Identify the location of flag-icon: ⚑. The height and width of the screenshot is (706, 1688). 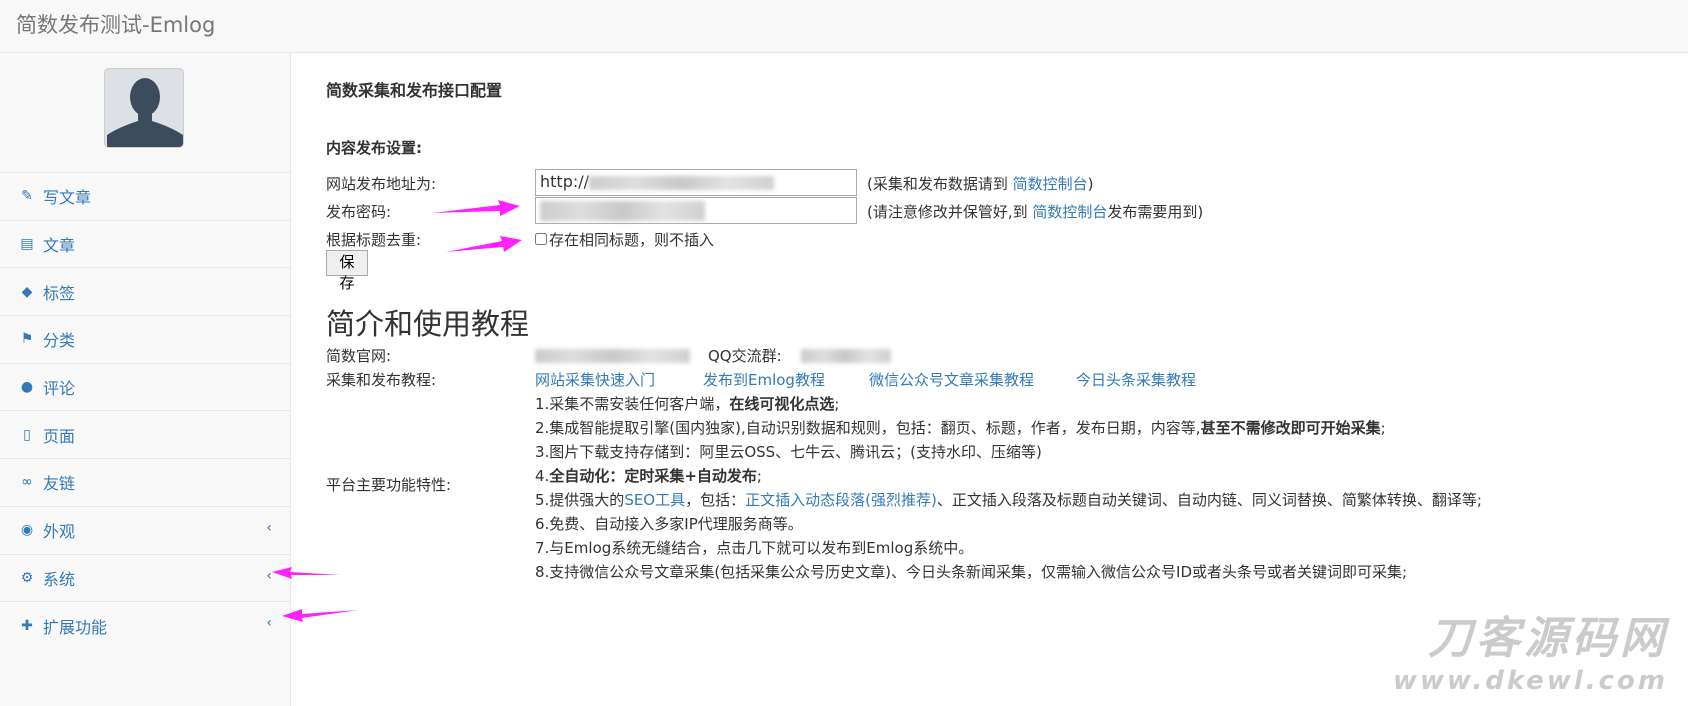
(27, 339).